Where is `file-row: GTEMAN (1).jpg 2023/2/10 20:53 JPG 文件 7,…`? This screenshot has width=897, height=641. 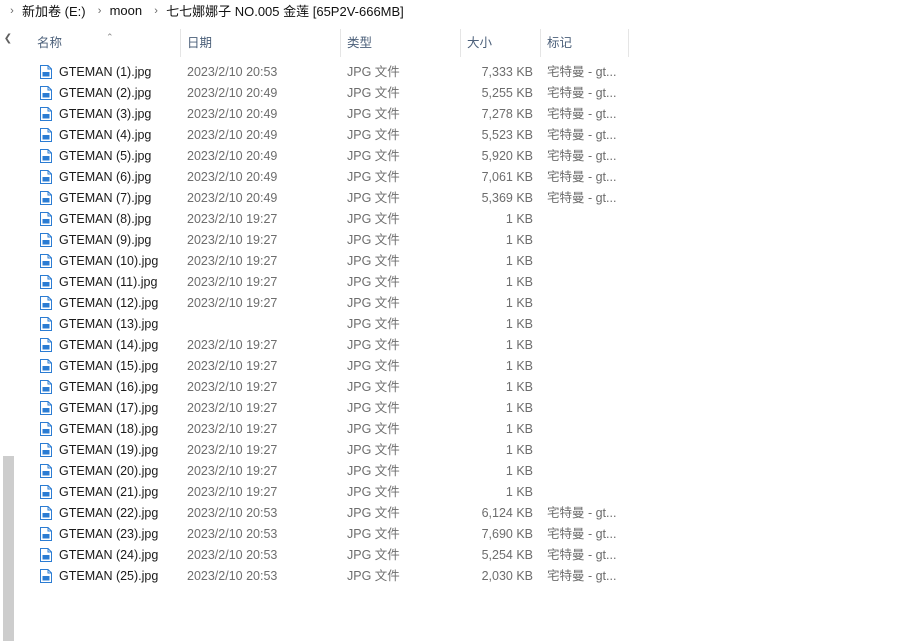
file-row: GTEMAN (1).jpg 2023/2/10 20:53 JPG 文件 7,… is located at coordinates (336, 72).